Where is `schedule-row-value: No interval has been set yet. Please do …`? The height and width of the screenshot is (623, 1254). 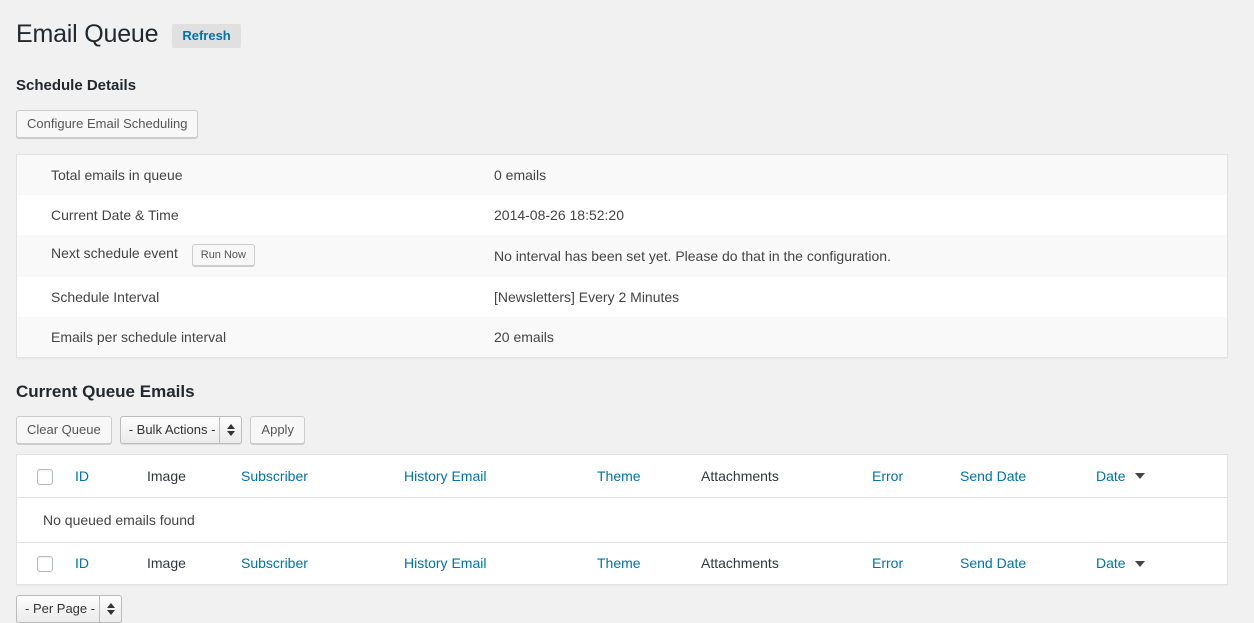 schedule-row-value: No interval has been set yet. Please do … is located at coordinates (861, 255).